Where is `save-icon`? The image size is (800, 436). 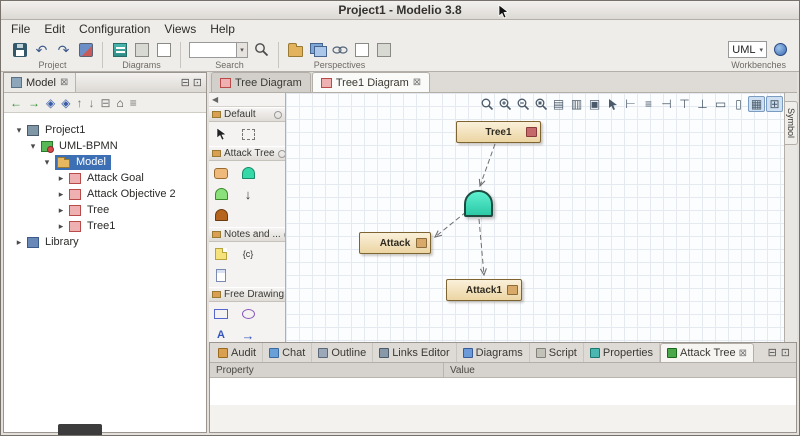 save-icon is located at coordinates (19, 49).